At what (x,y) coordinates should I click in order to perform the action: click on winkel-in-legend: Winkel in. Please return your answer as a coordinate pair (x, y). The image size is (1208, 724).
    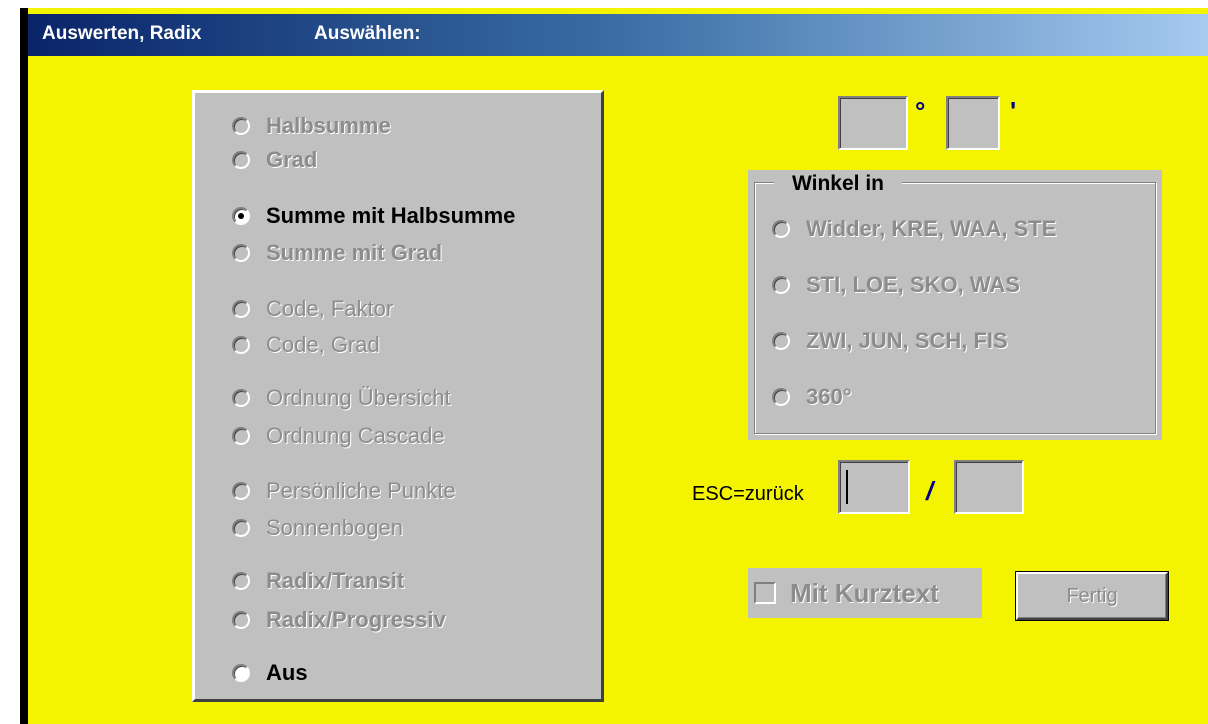
    Looking at the image, I should click on (838, 184).